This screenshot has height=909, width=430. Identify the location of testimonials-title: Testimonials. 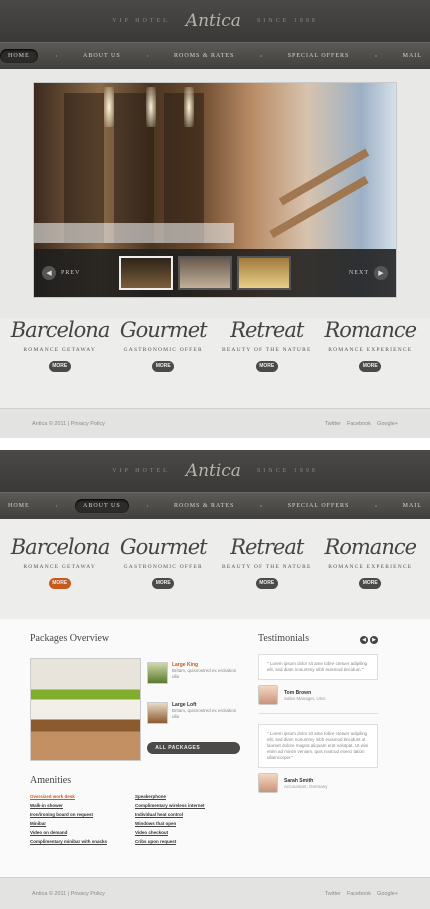
(283, 638).